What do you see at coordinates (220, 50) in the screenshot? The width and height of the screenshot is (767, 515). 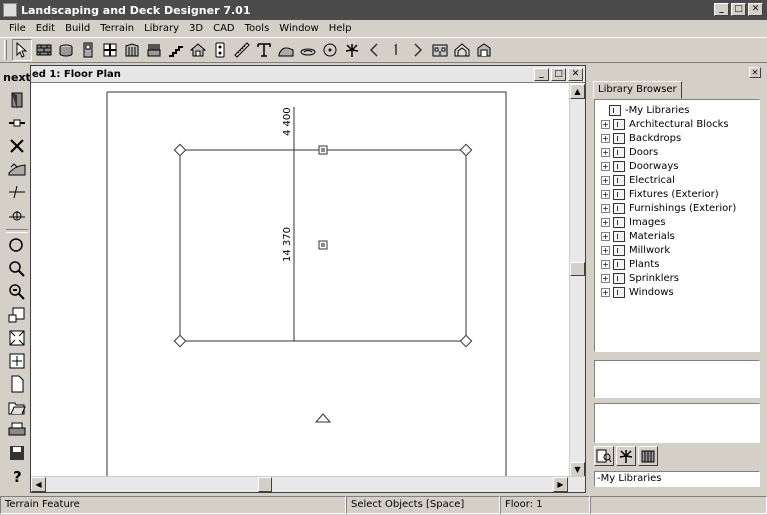 I see `electrical-icon` at bounding box center [220, 50].